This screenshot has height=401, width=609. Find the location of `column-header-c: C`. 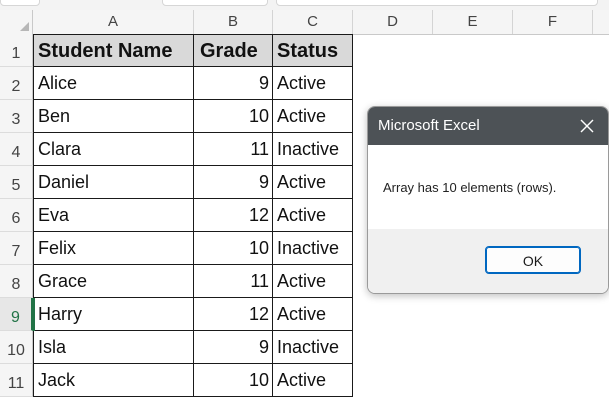

column-header-c: C is located at coordinates (313, 22).